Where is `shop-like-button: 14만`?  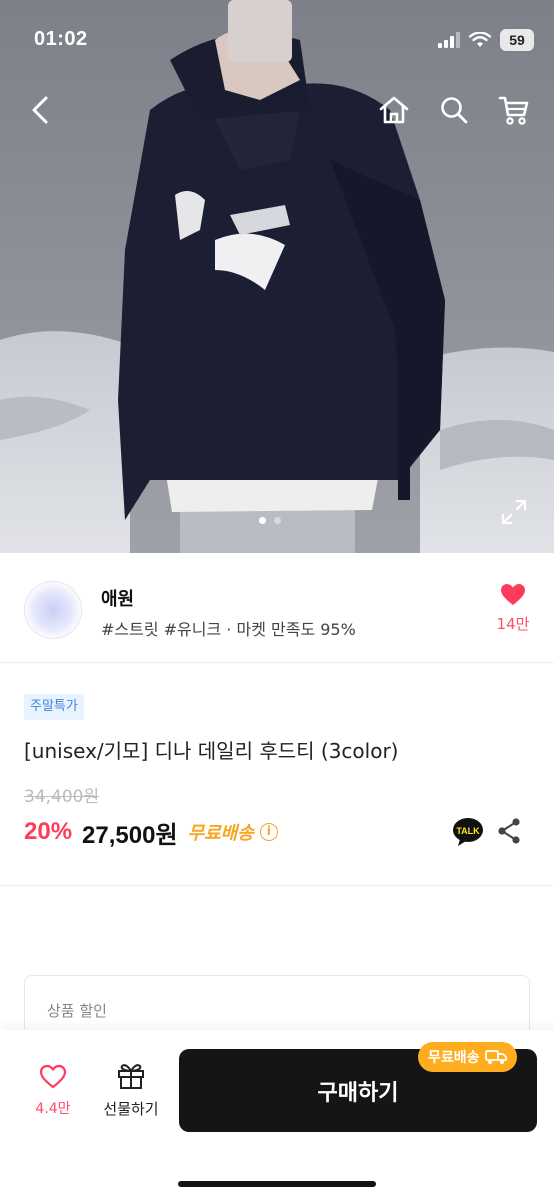
shop-like-button: 14만 is located at coordinates (513, 608).